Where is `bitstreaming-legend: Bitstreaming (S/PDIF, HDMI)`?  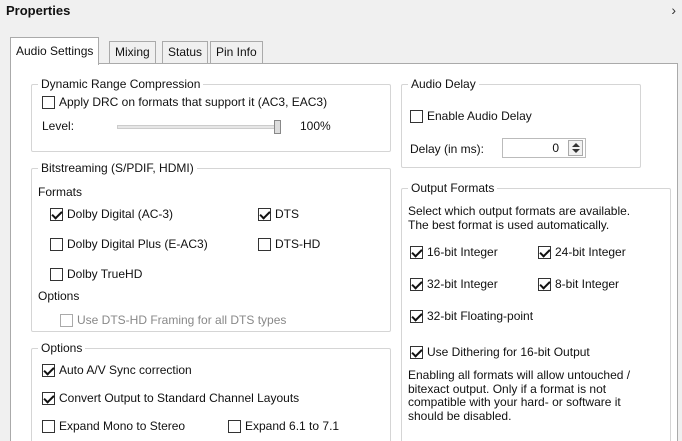 bitstreaming-legend: Bitstreaming (S/PDIF, HDMI) is located at coordinates (117, 168).